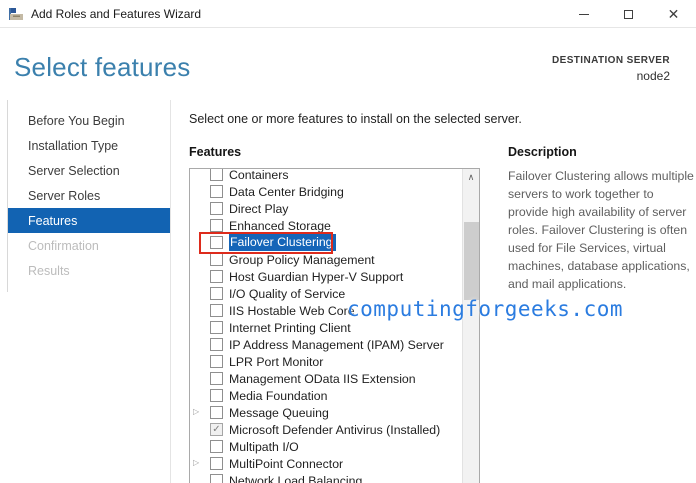  I want to click on features-list-label: Features, so click(215, 152).